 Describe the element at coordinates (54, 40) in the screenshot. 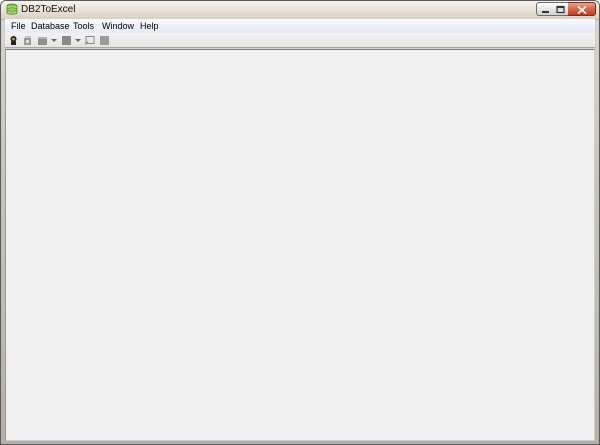

I see `new-query-dropdown-icon` at that location.